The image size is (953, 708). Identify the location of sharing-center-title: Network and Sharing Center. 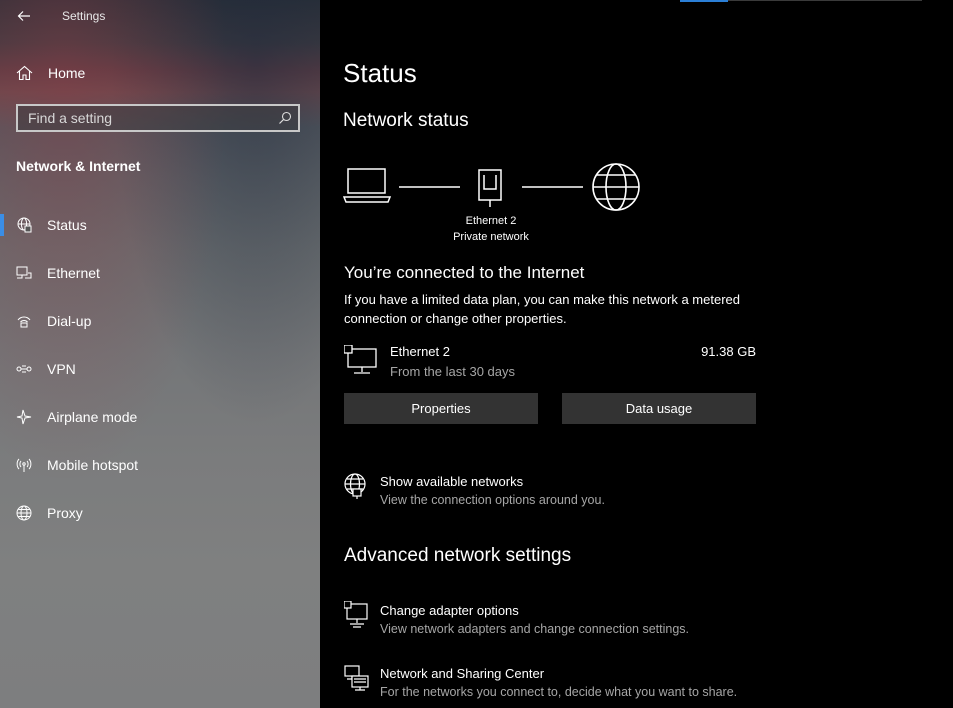
(462, 673).